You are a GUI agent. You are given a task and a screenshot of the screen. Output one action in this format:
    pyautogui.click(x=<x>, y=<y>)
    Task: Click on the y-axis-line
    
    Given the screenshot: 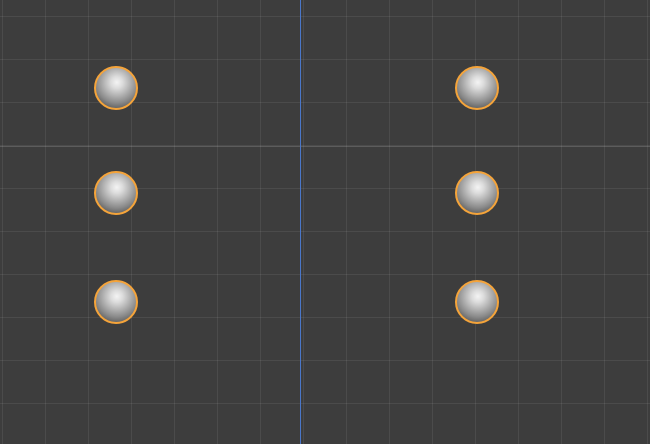 What is the action you would take?
    pyautogui.click(x=300, y=222)
    